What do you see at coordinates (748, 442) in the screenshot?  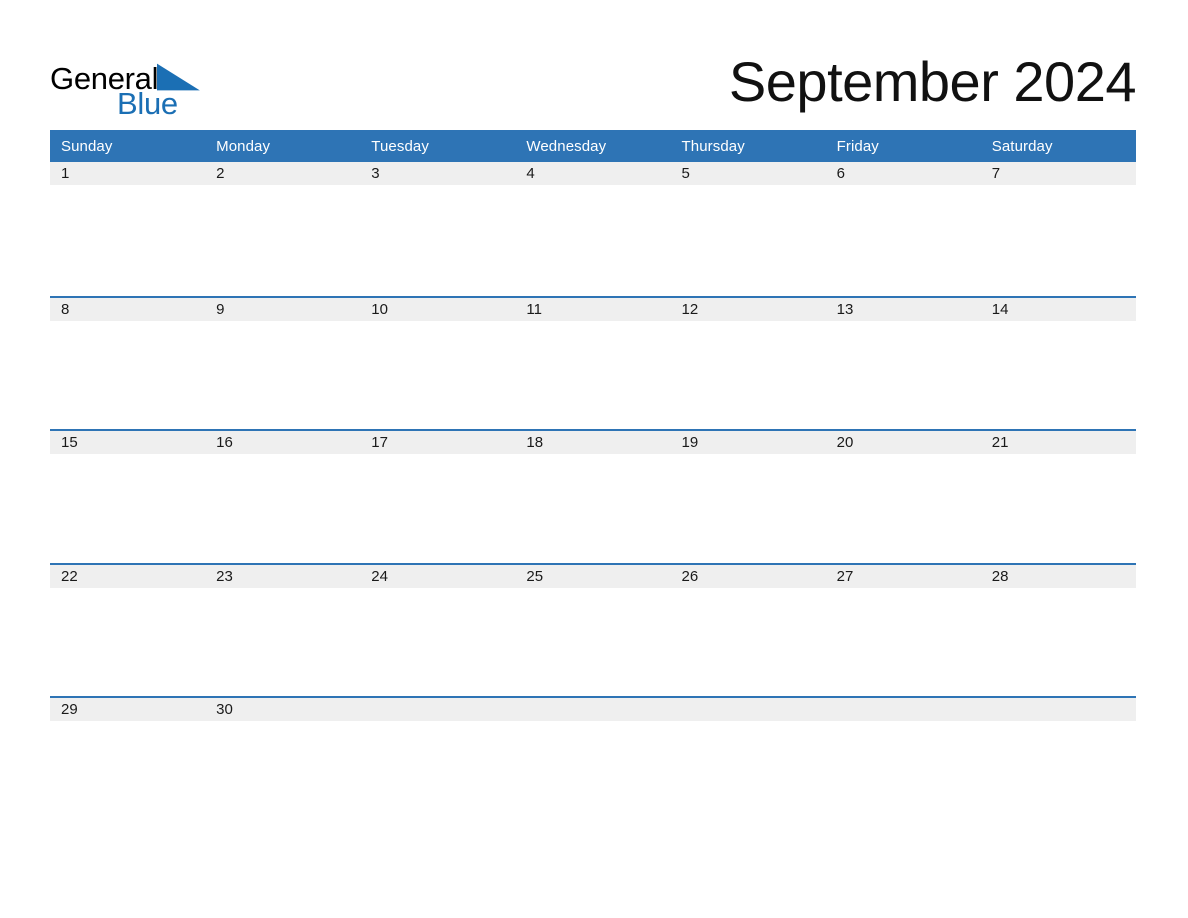 I see `date-number: 19` at bounding box center [748, 442].